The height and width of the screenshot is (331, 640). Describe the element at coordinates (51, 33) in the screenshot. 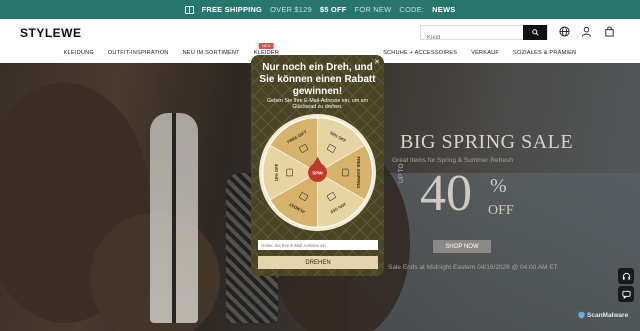

I see `logo: STYLEWE` at that location.